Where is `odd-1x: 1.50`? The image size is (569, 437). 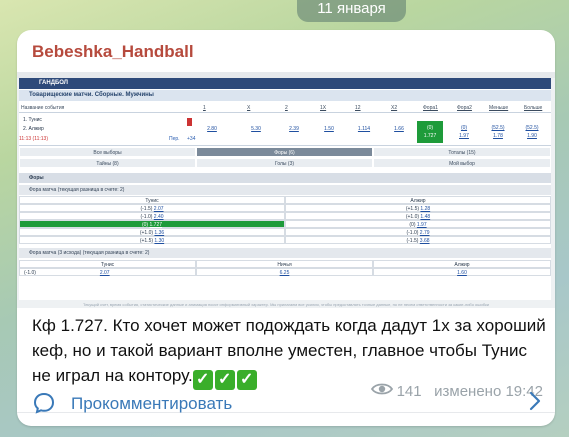
odd-1x: 1.50 is located at coordinates (329, 129).